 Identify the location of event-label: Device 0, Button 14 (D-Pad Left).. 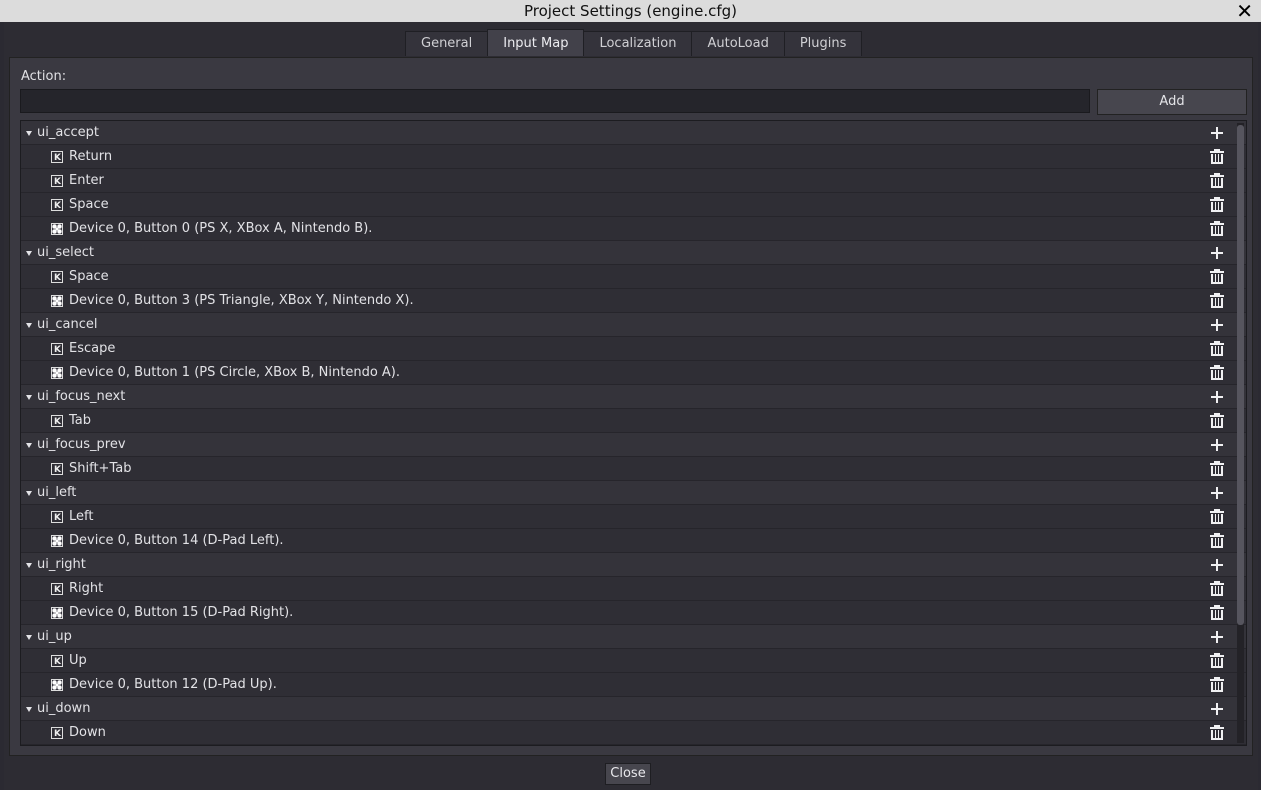
(176, 540).